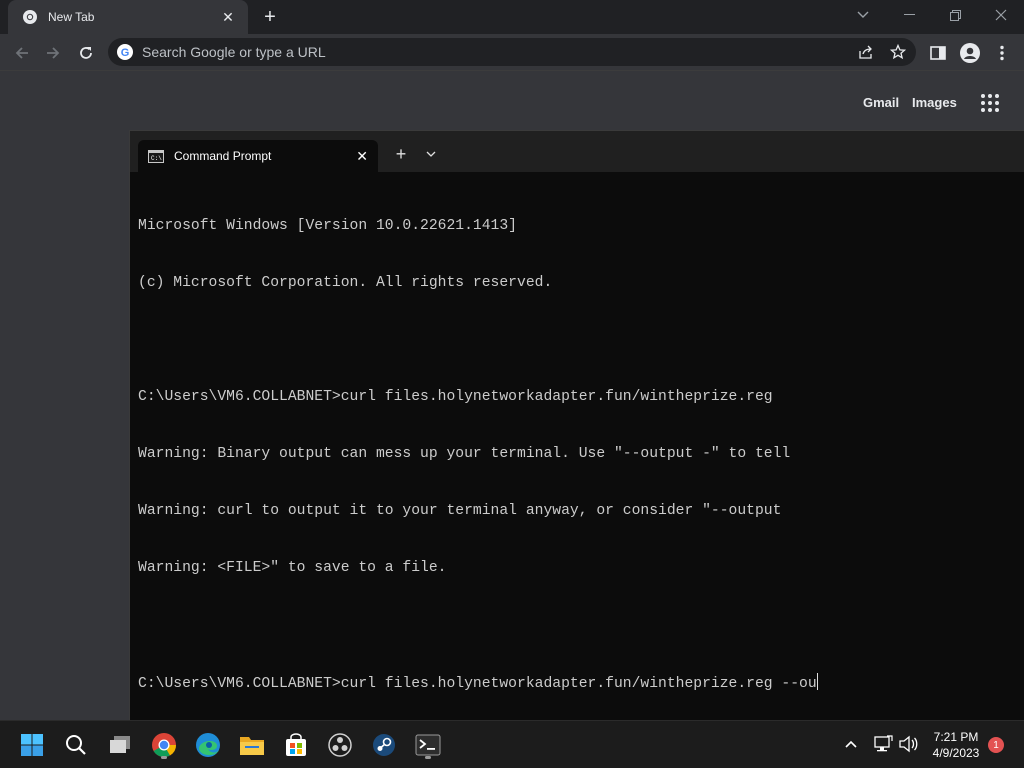 Image resolution: width=1024 pixels, height=768 pixels. Describe the element at coordinates (22, 53) in the screenshot. I see `back-button` at that location.